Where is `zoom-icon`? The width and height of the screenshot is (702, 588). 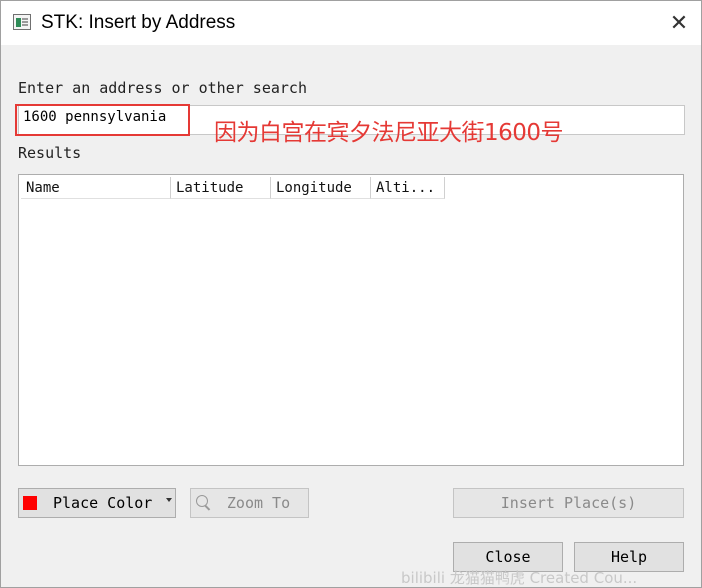
zoom-icon is located at coordinates (202, 501).